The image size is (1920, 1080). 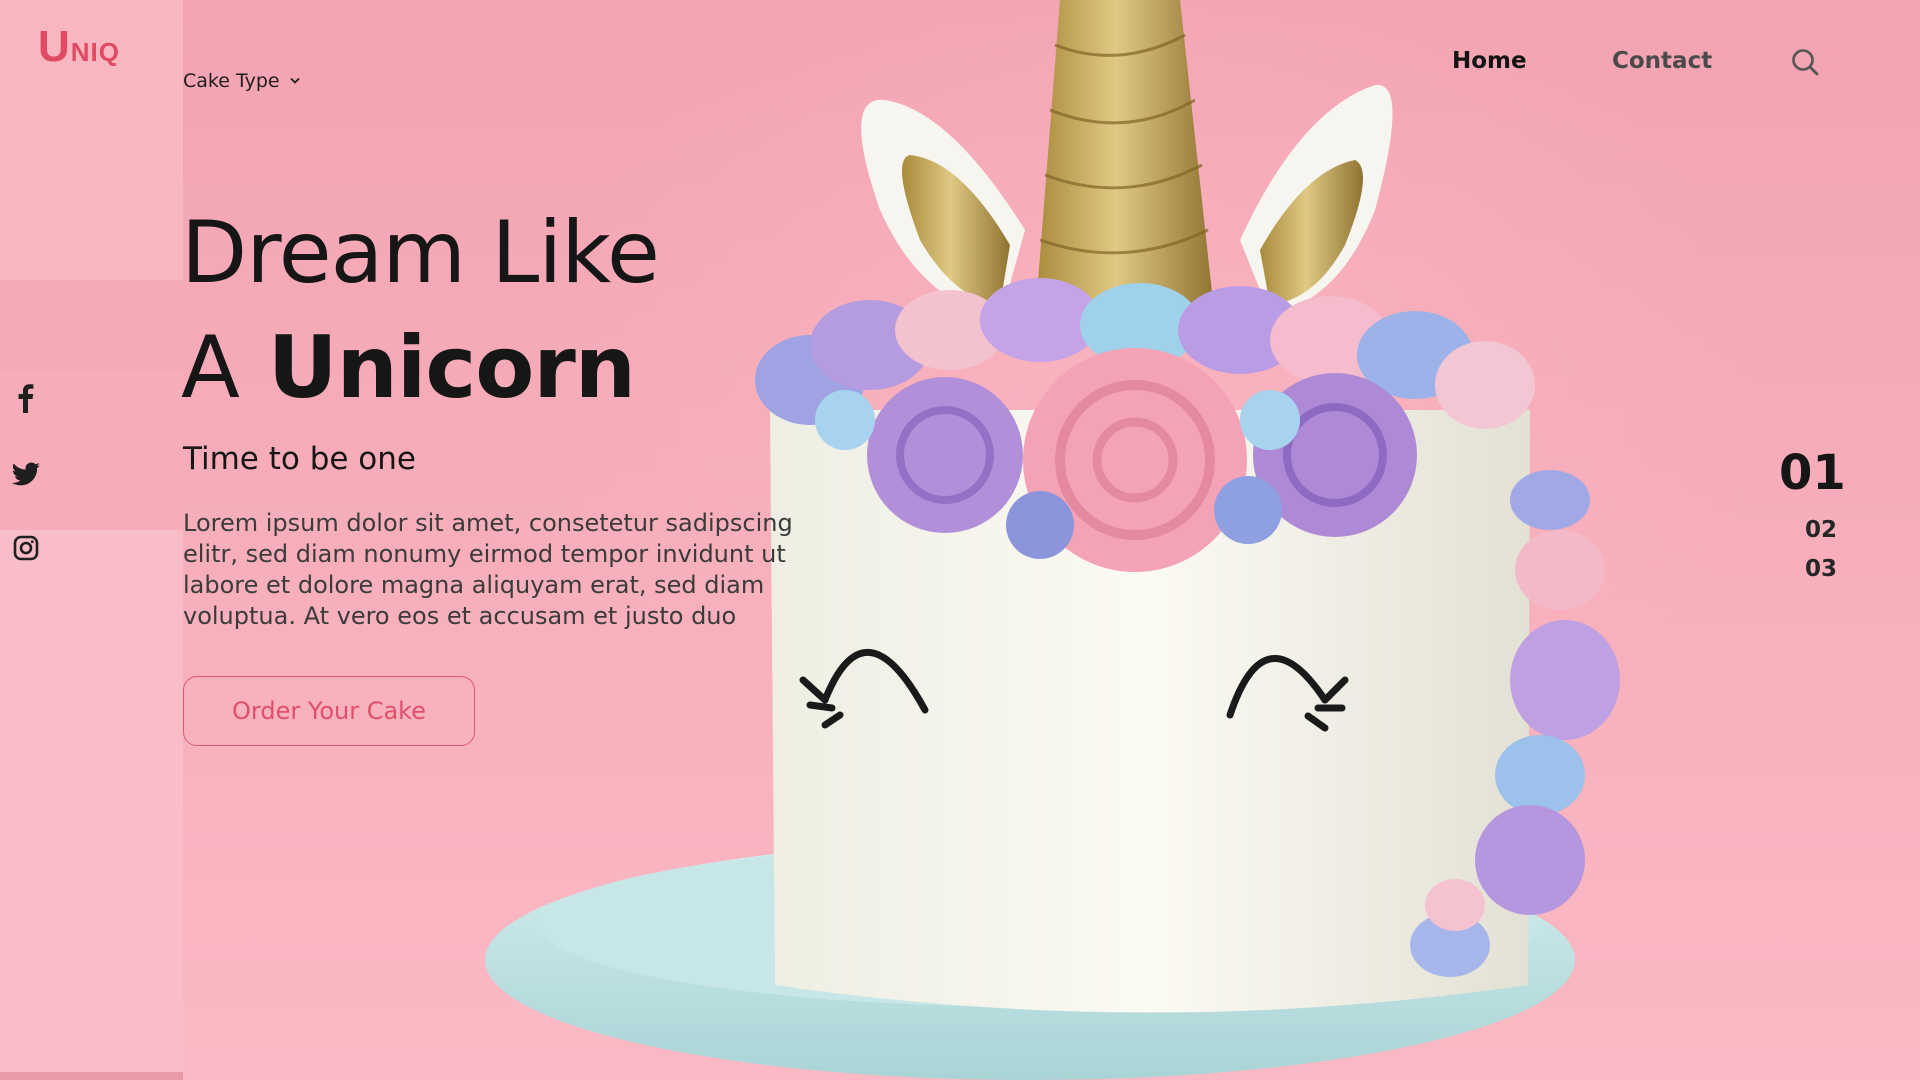 I want to click on nav-contact-link: Contact, so click(x=1662, y=61).